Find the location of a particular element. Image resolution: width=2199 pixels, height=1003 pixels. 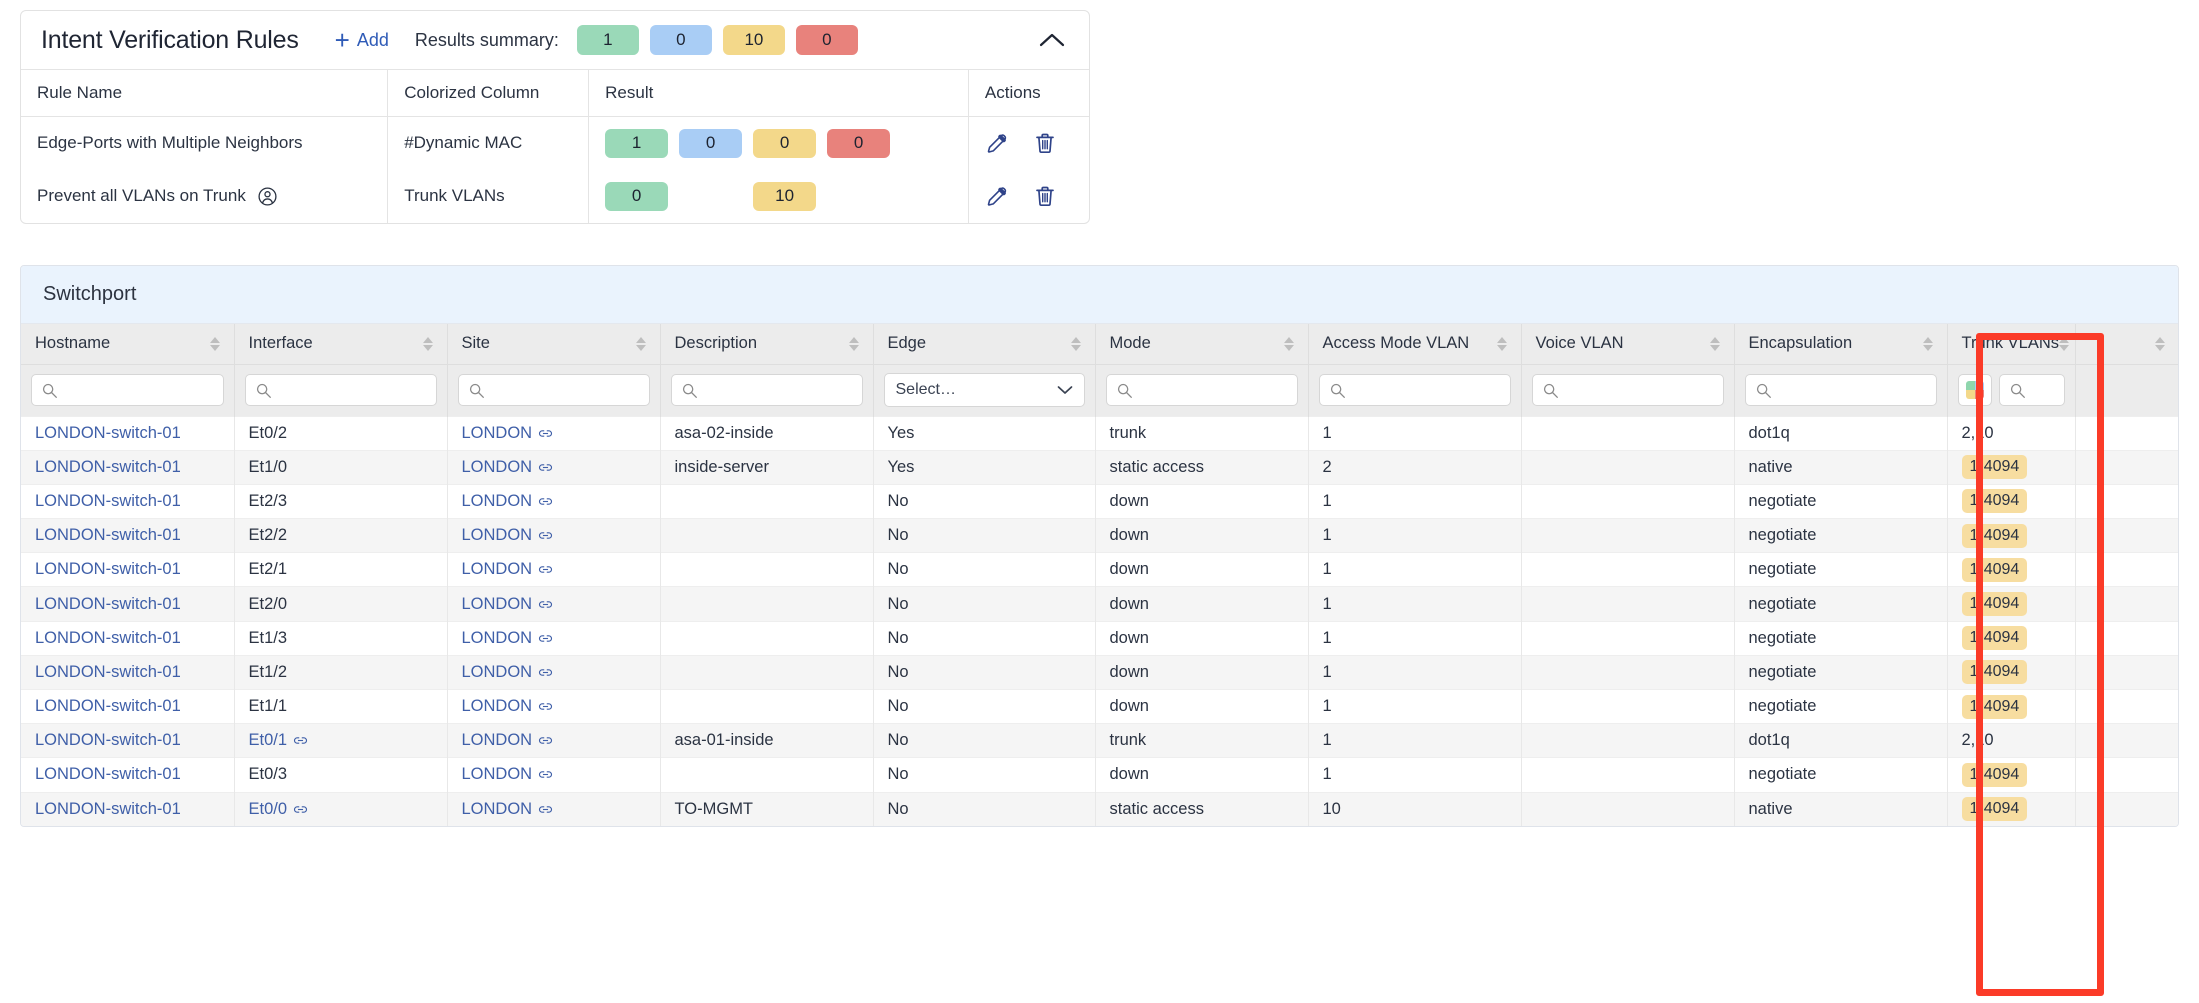

column-header-access-mode-vlan: Access Mode VLAN is located at coordinates (1415, 344).